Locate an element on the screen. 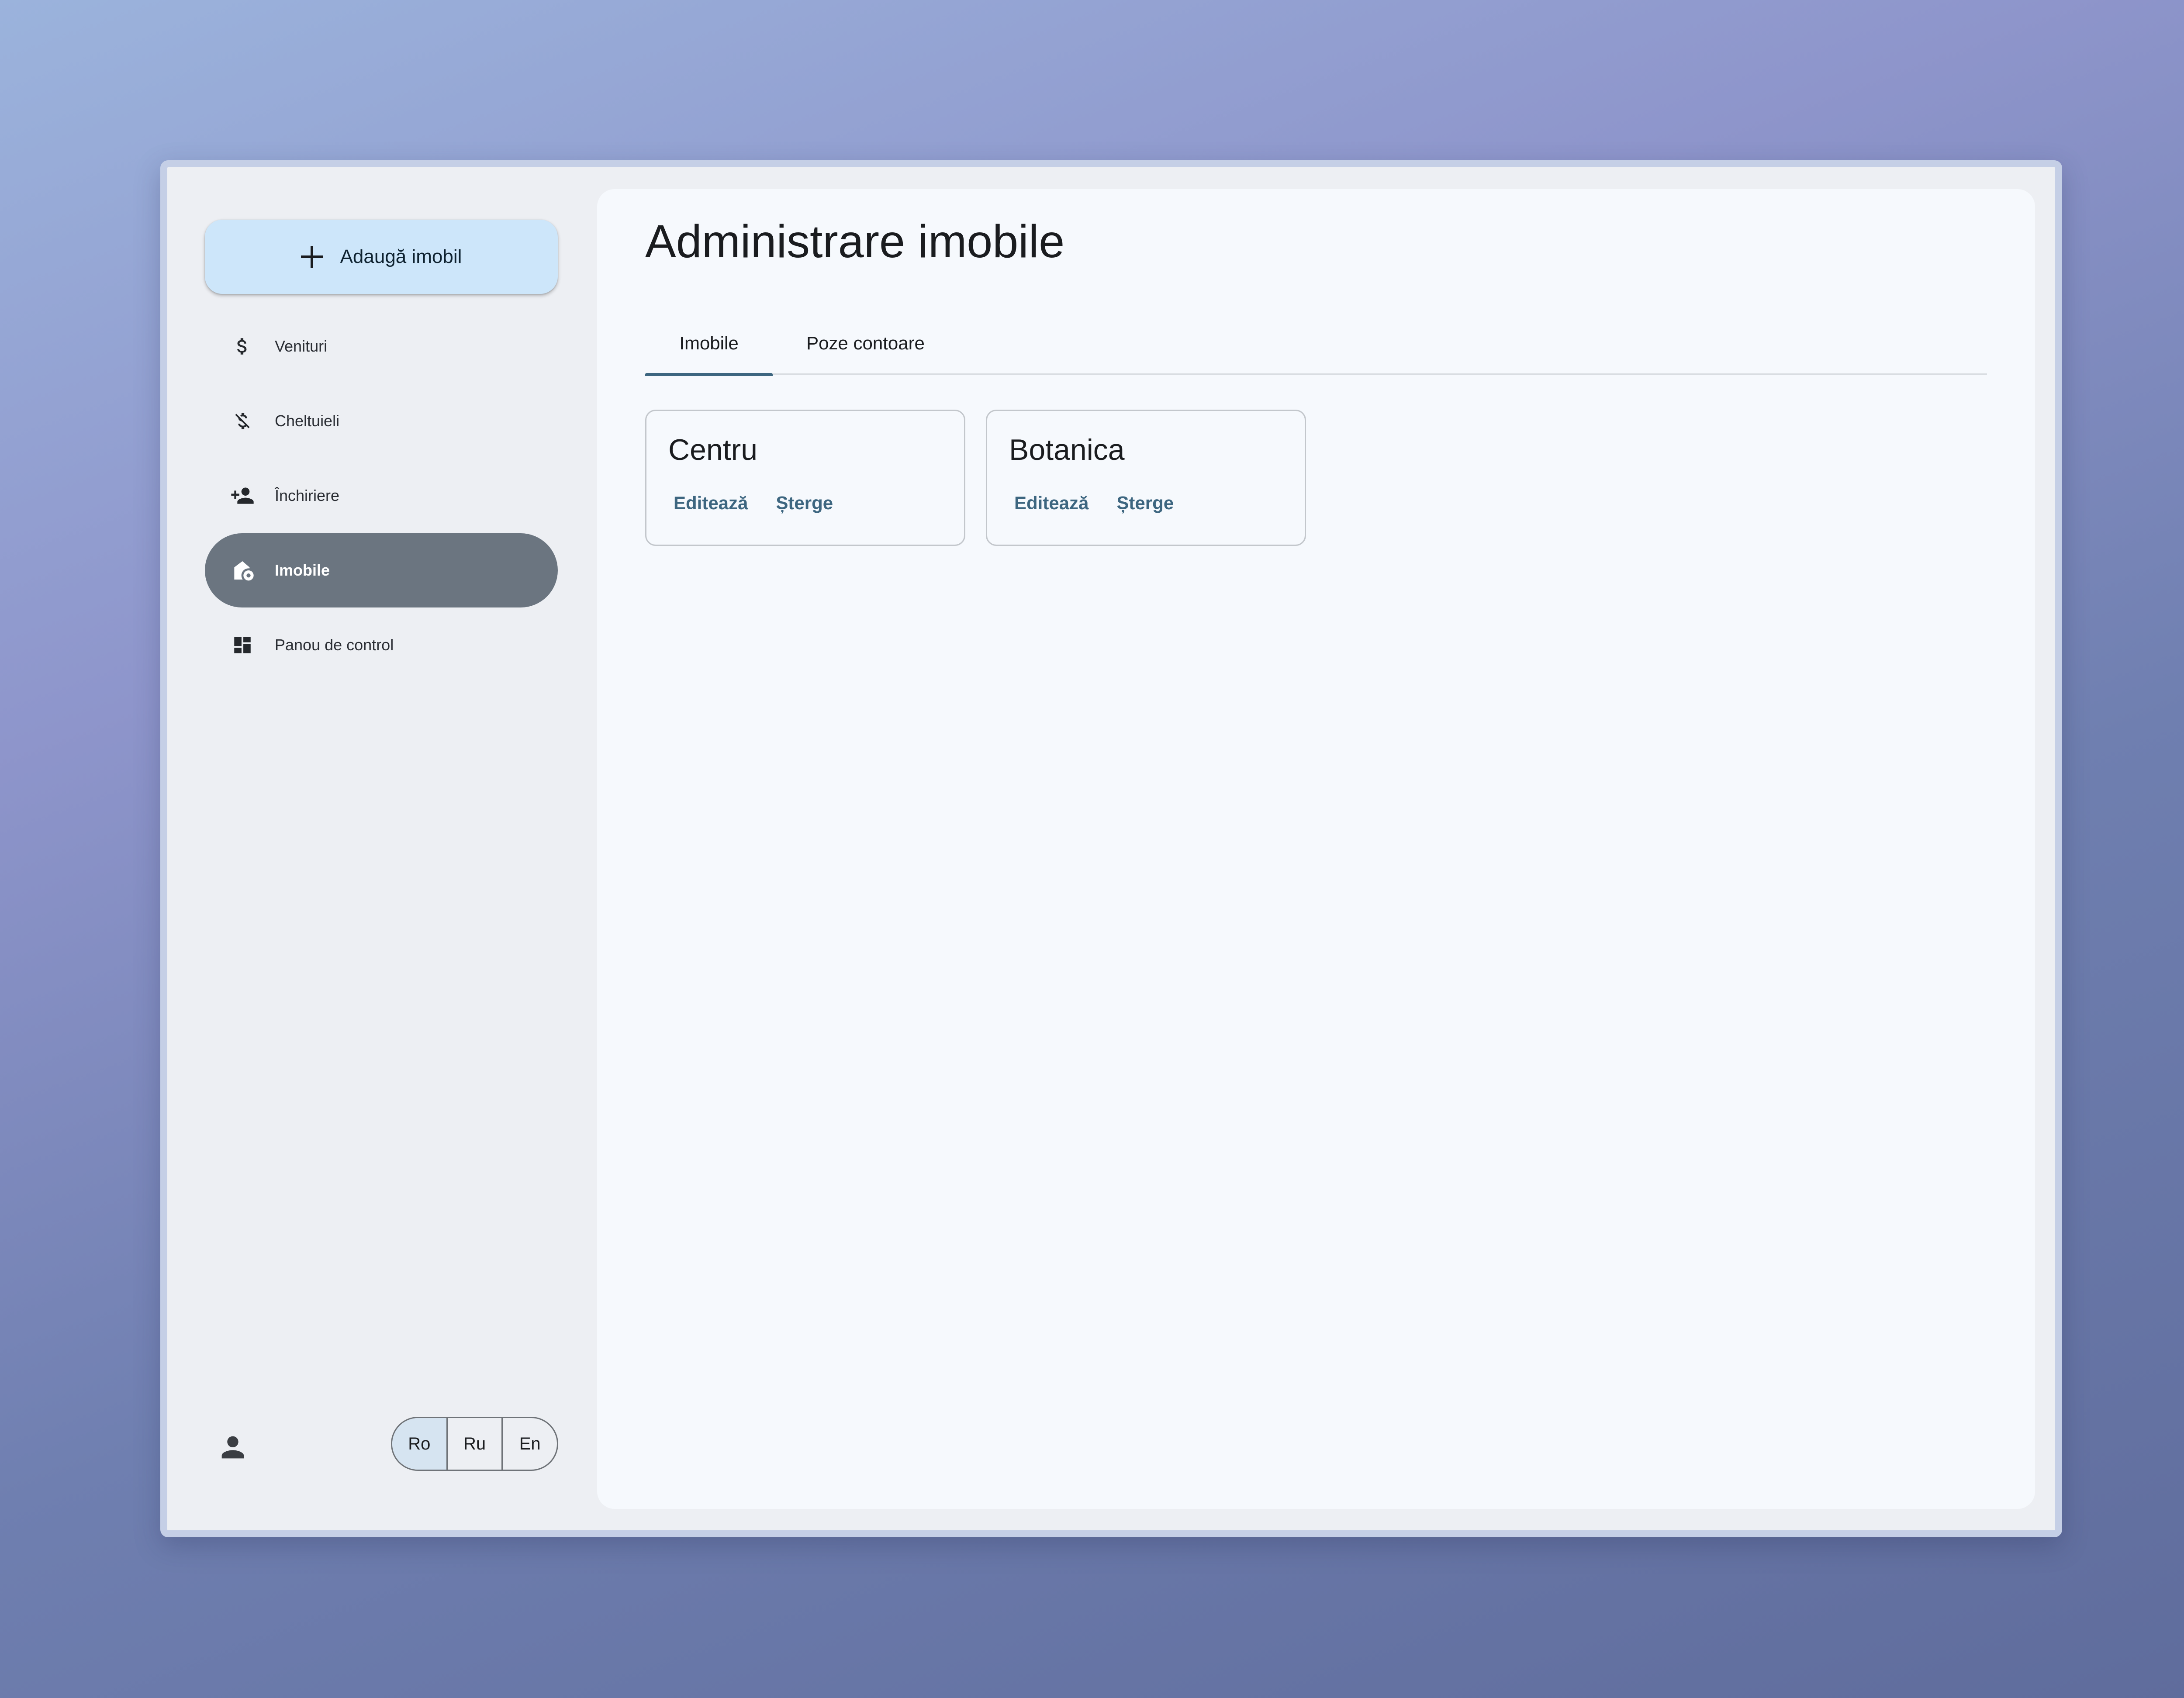  sidebar-item-inchiriere: Închiriere is located at coordinates (381, 496).